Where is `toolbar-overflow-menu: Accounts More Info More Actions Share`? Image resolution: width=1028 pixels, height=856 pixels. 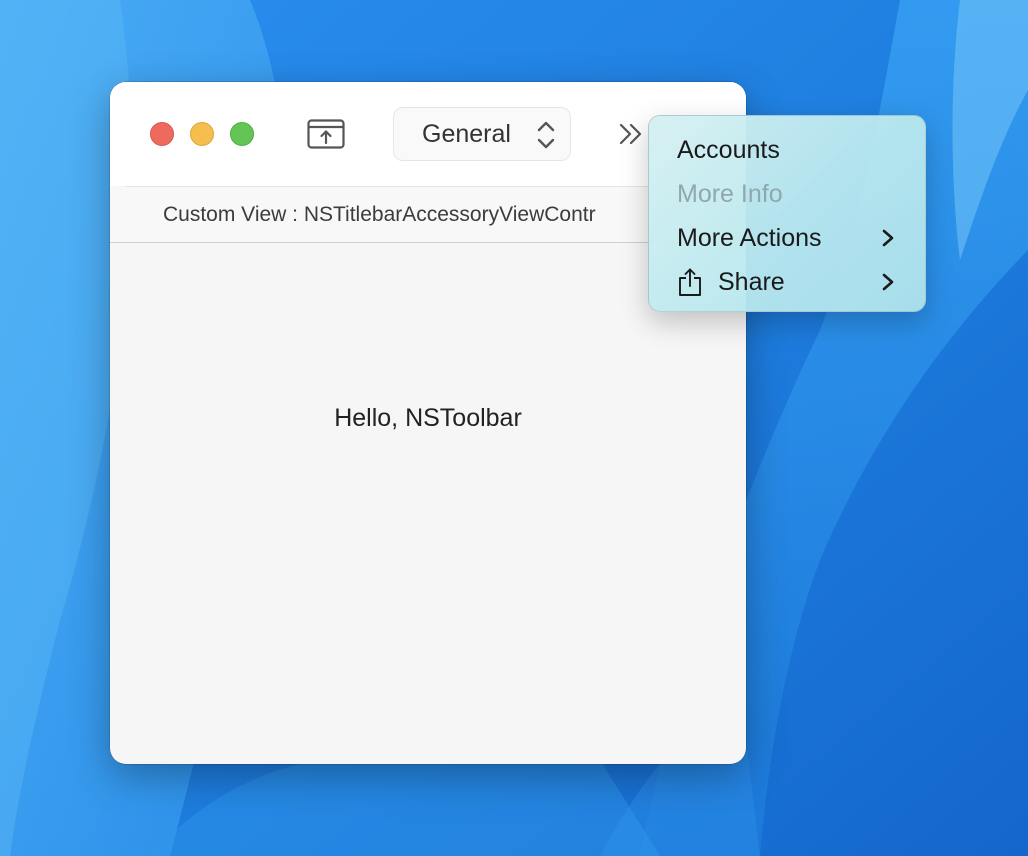 toolbar-overflow-menu: Accounts More Info More Actions Share is located at coordinates (787, 213).